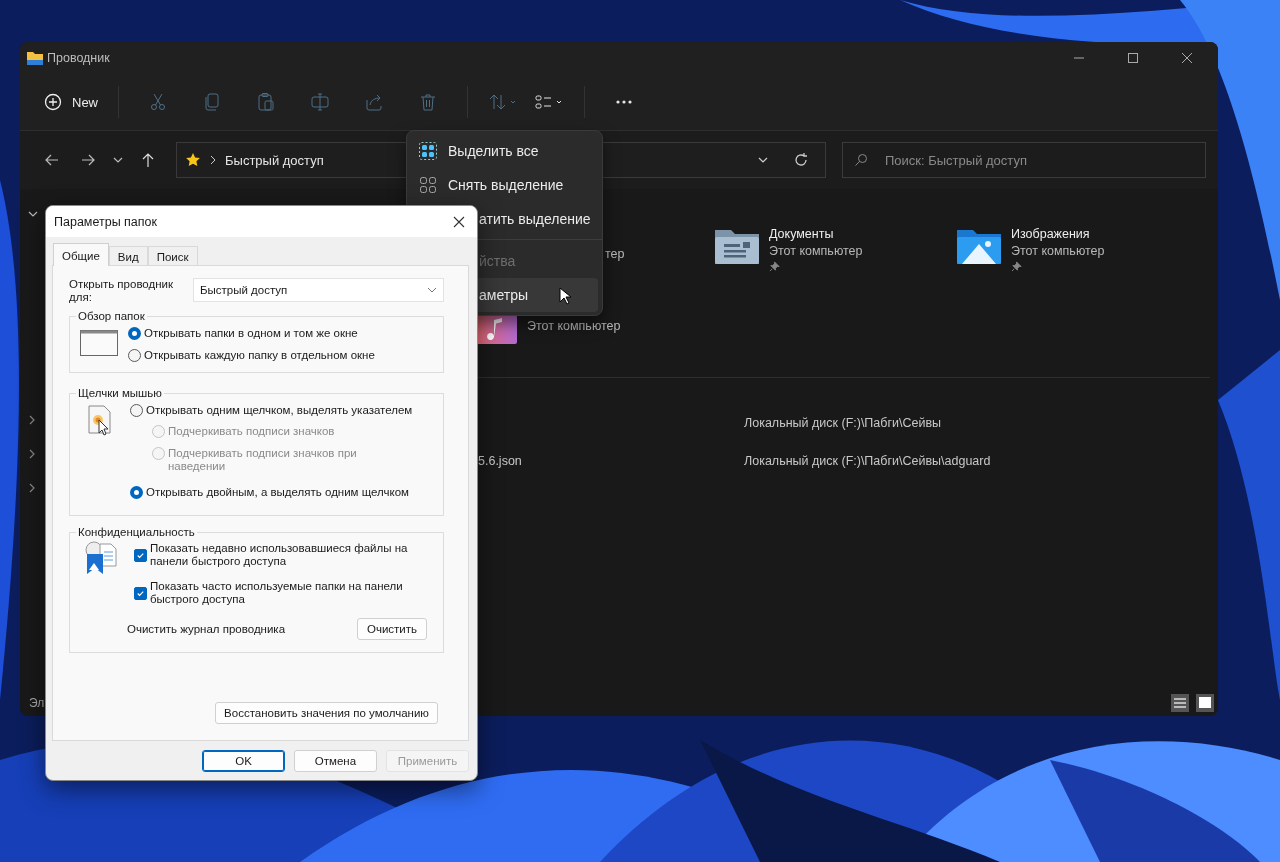 The image size is (1280, 862). Describe the element at coordinates (432, 290) in the screenshot. I see `chevron-down-icon` at that location.